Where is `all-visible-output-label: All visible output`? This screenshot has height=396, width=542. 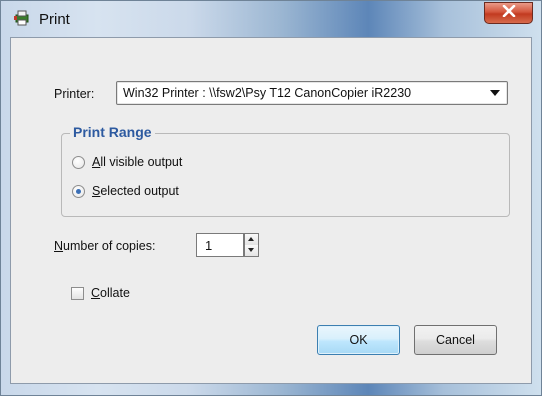
all-visible-output-label: All visible output is located at coordinates (137, 162).